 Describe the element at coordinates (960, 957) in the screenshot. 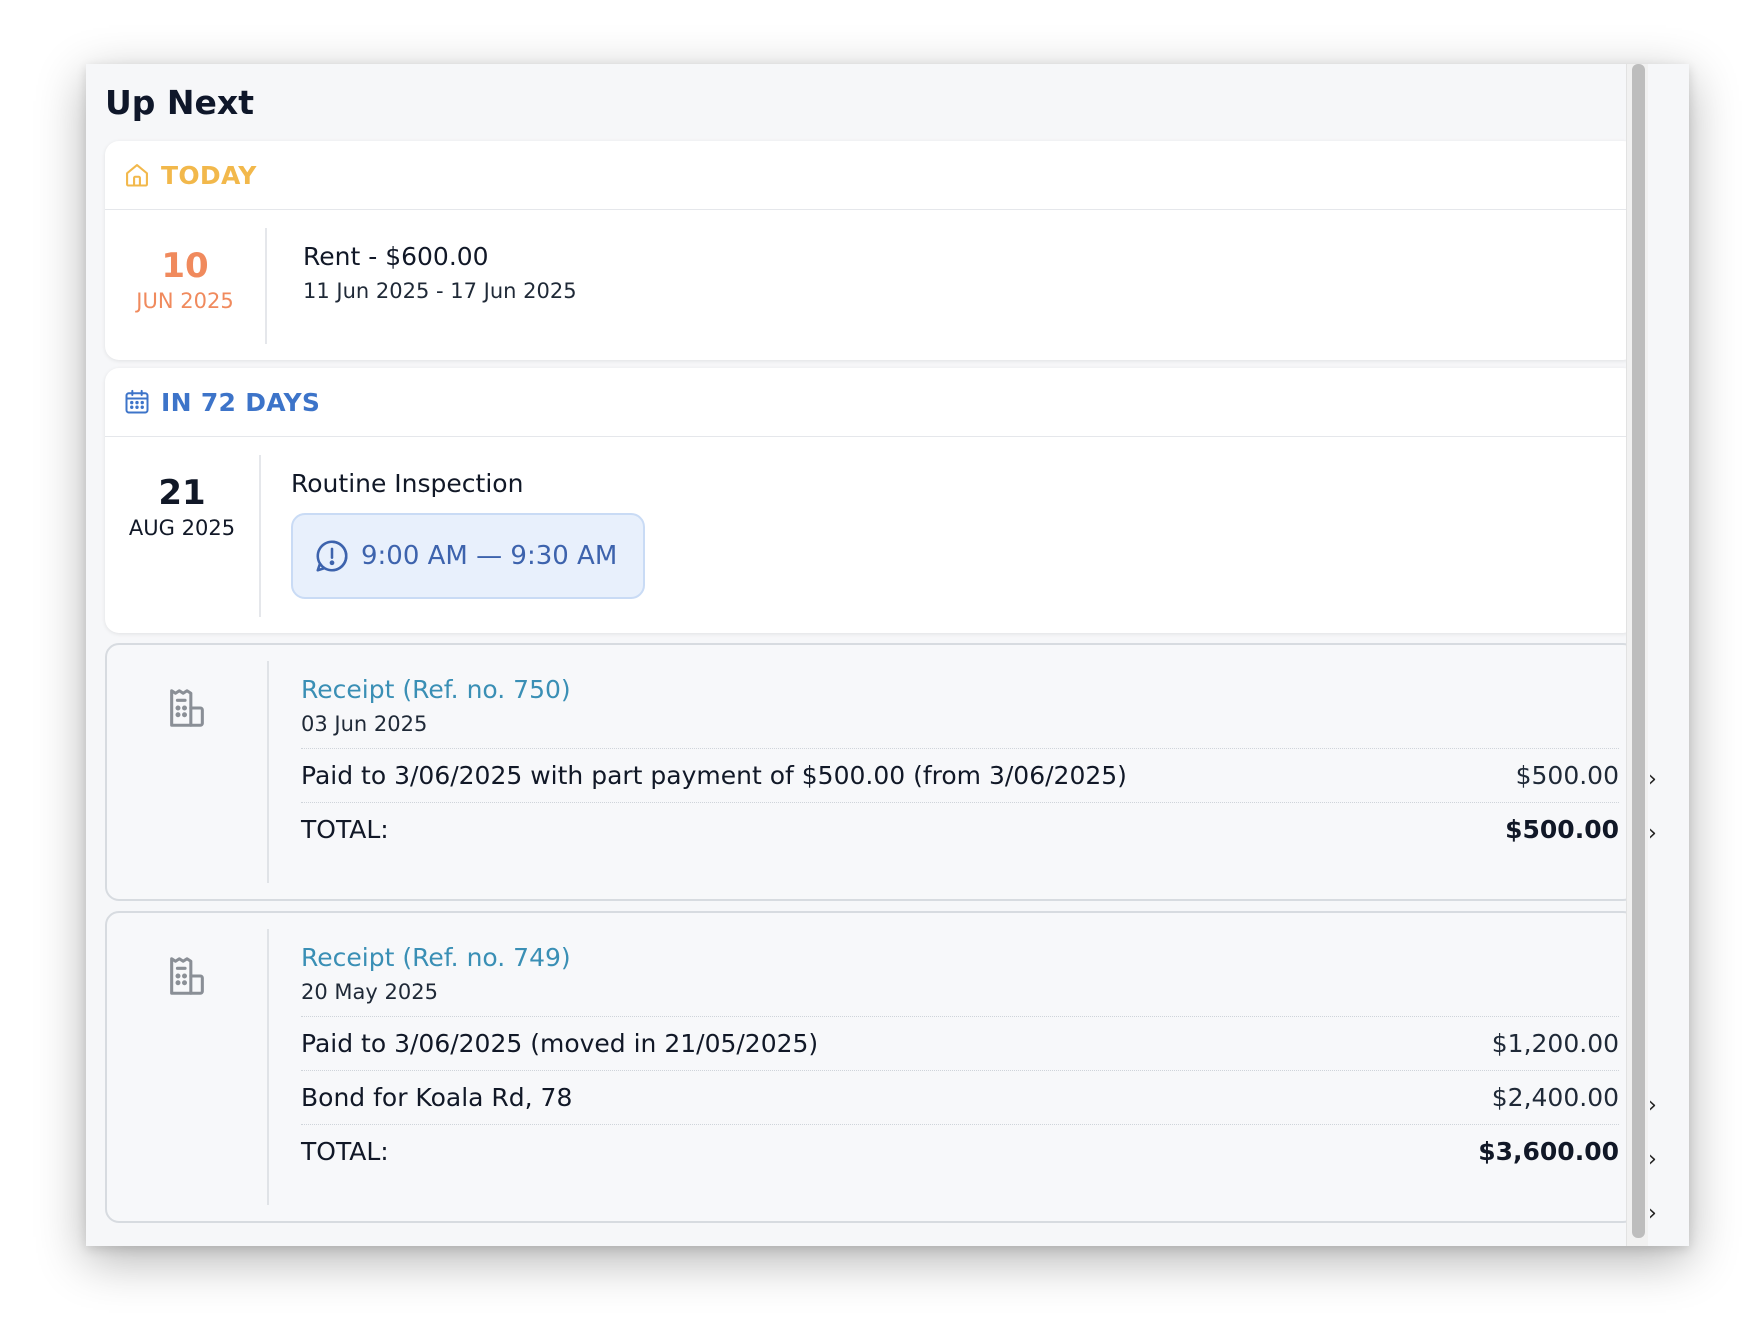

I see `receipt-title-link: Receipt (Ref. no. 749)` at that location.